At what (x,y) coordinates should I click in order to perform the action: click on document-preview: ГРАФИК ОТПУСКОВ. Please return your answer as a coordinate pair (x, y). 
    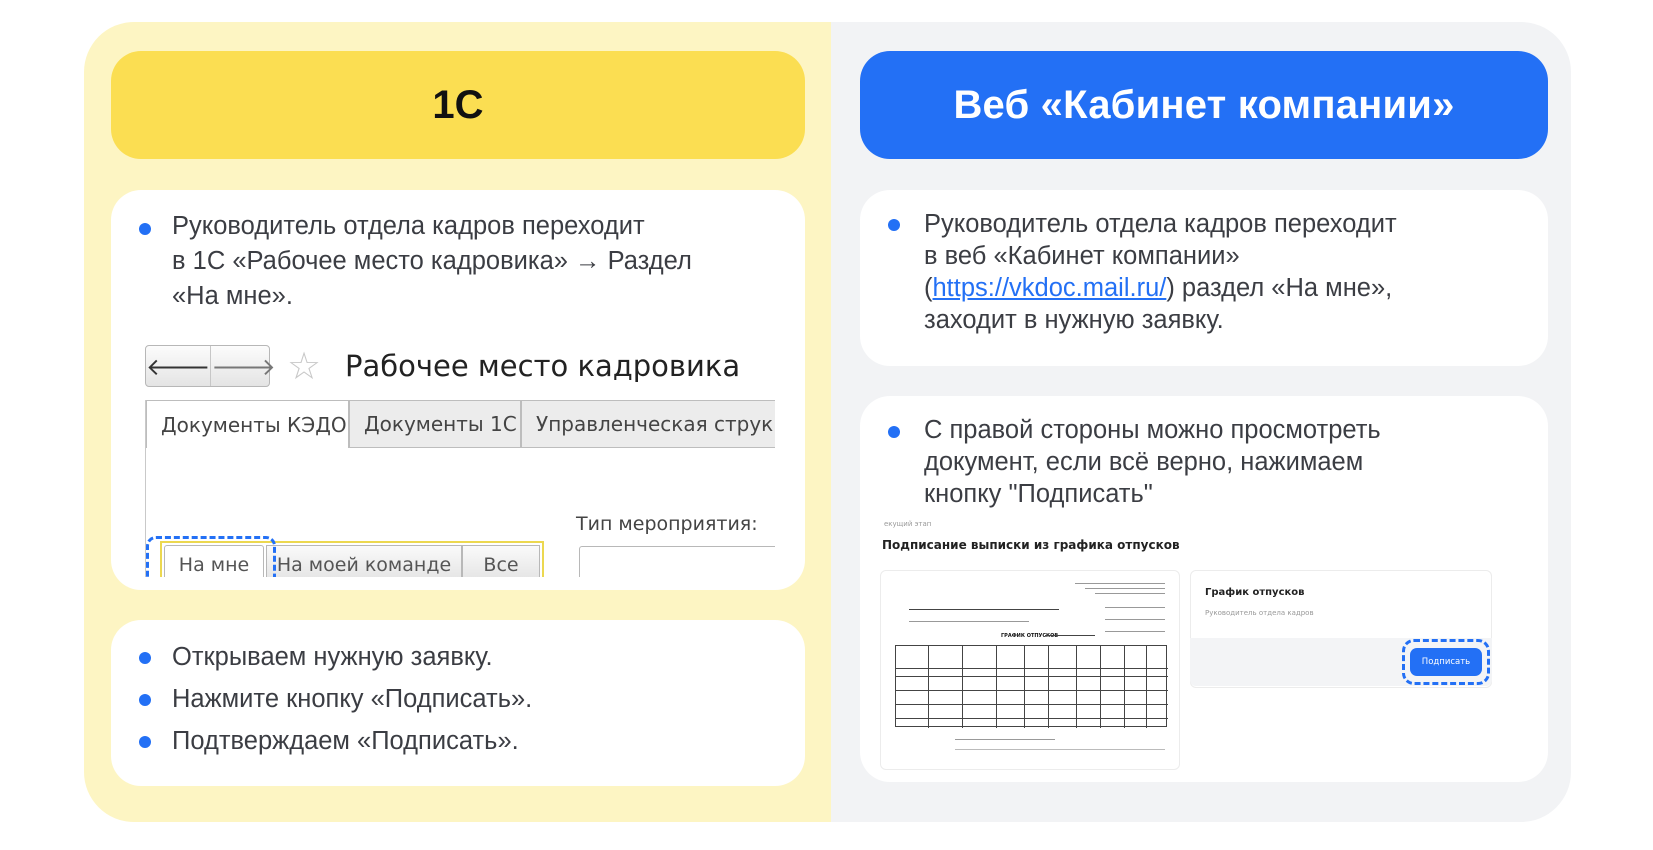
    Looking at the image, I should click on (1030, 670).